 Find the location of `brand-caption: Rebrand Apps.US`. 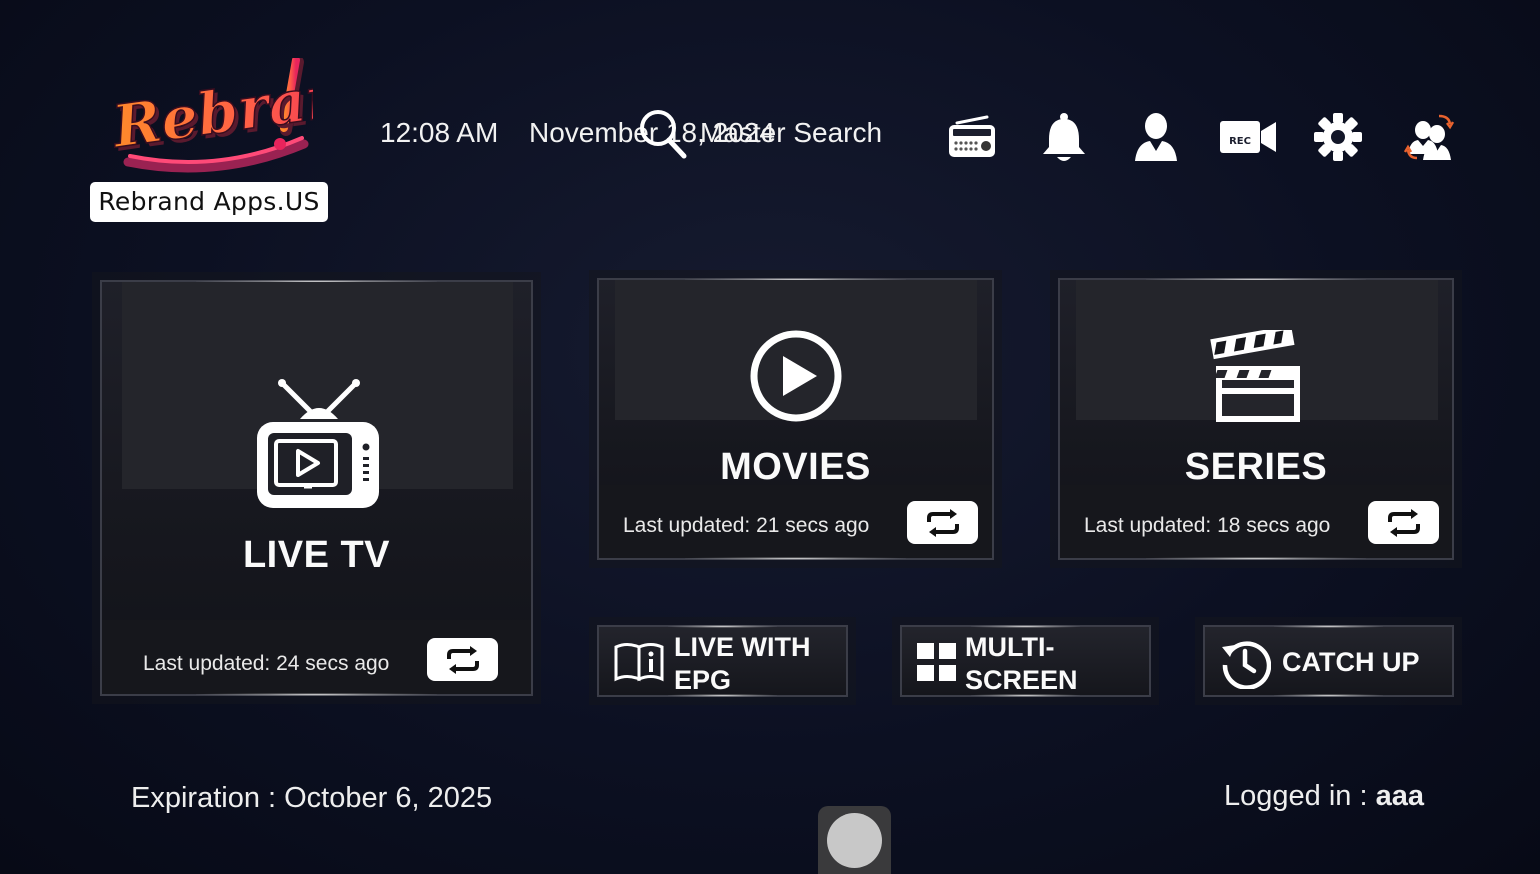

brand-caption: Rebrand Apps.US is located at coordinates (209, 202).